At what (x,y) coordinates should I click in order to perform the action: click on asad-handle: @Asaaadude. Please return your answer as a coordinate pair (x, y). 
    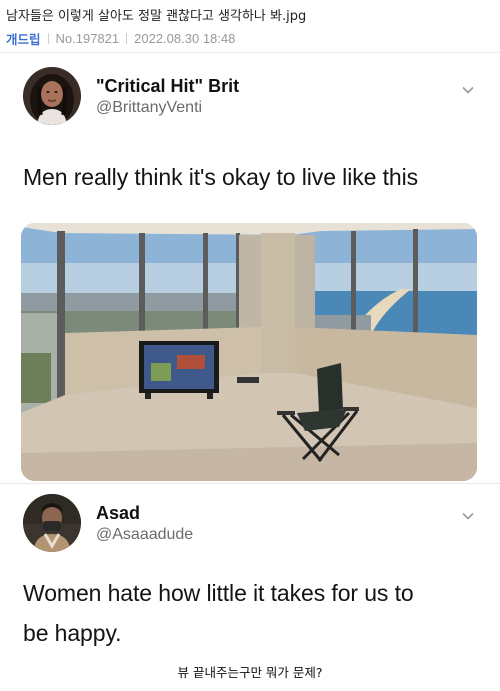
    Looking at the image, I should click on (144, 535).